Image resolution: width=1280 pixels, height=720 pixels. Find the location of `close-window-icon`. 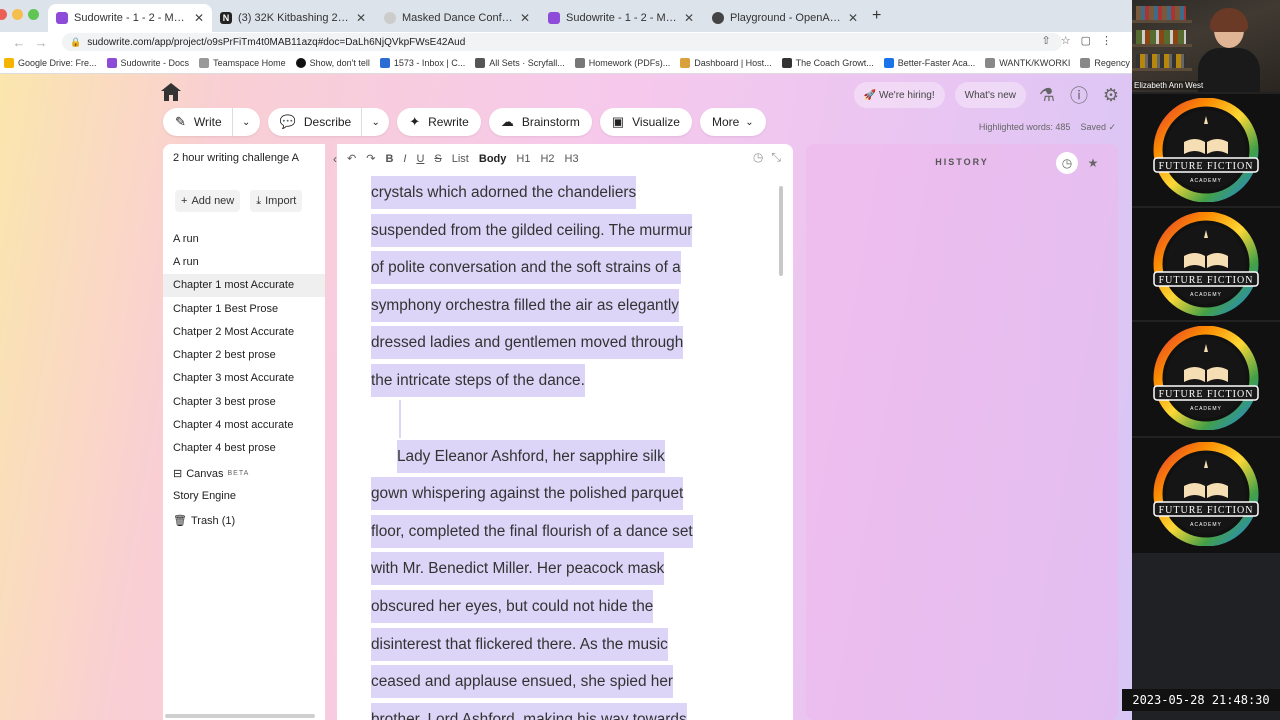

close-window-icon is located at coordinates (3, 14).